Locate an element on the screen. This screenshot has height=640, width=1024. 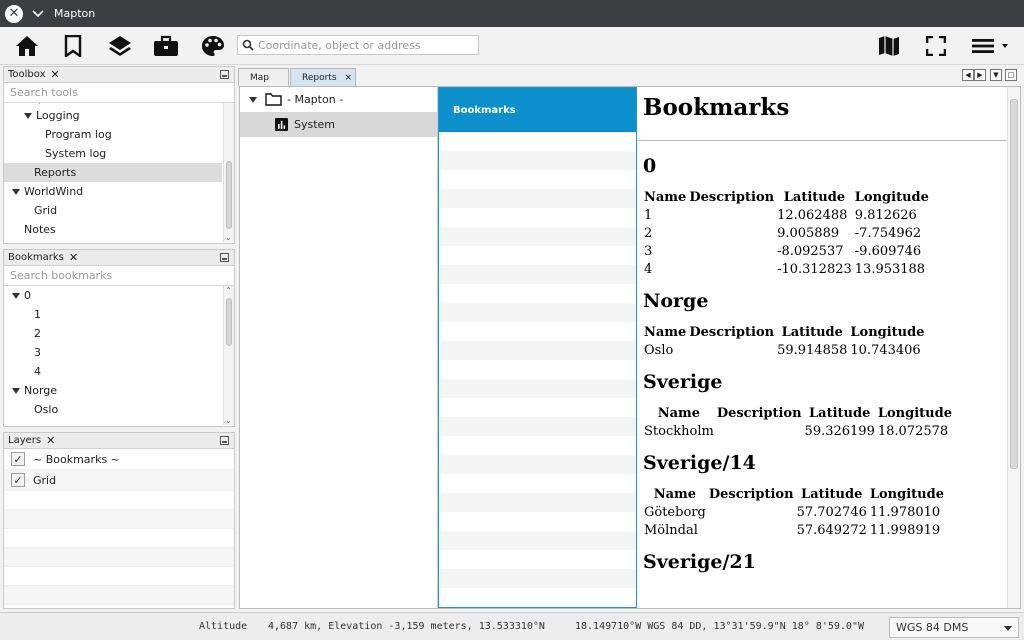
tab-reports: Reports × is located at coordinates (323, 77).